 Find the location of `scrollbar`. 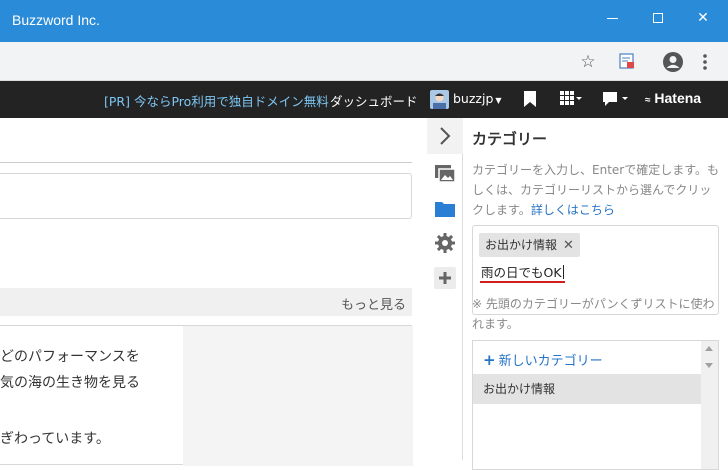

scrollbar is located at coordinates (709, 405).